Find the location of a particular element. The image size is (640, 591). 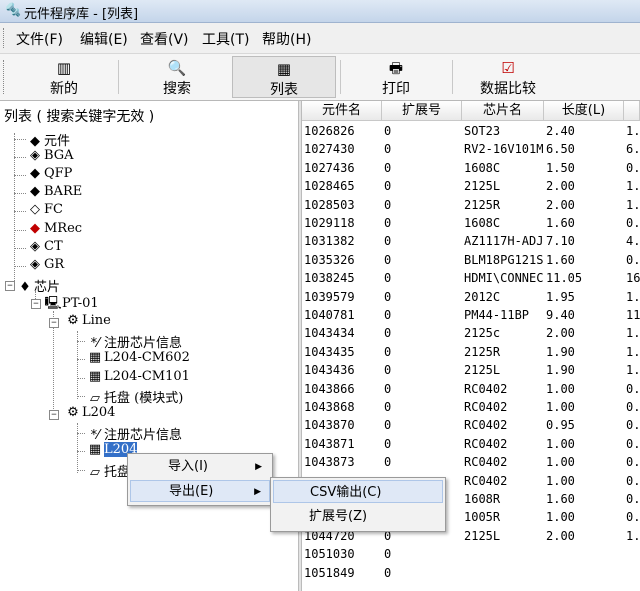

cell-name: 1026826 is located at coordinates (343, 131).